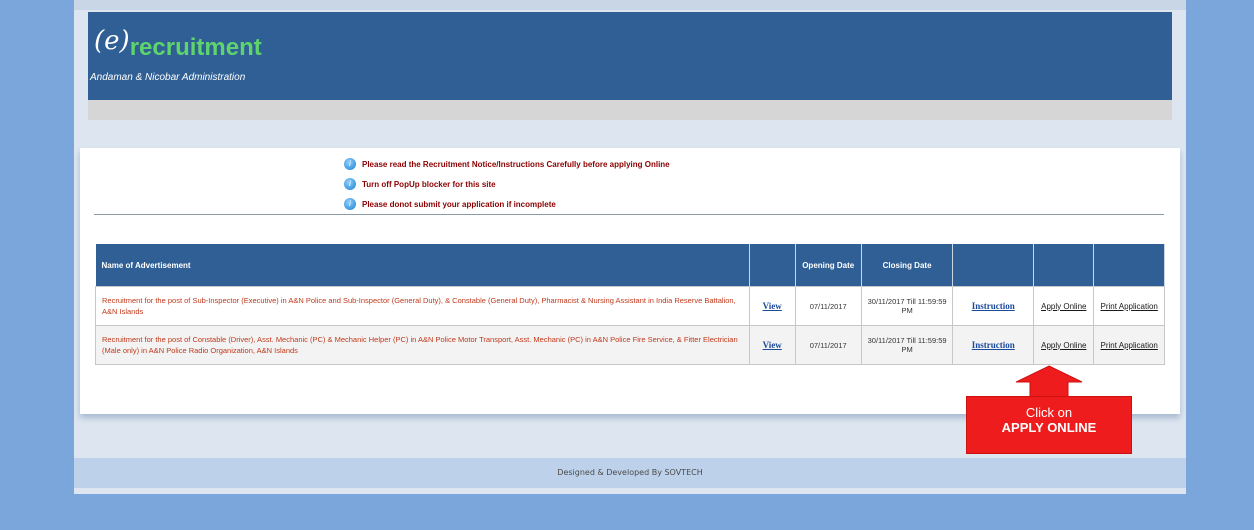 Image resolution: width=1254 pixels, height=530 pixels. I want to click on notice-text: Turn off PopUp blocker for this site, so click(429, 184).